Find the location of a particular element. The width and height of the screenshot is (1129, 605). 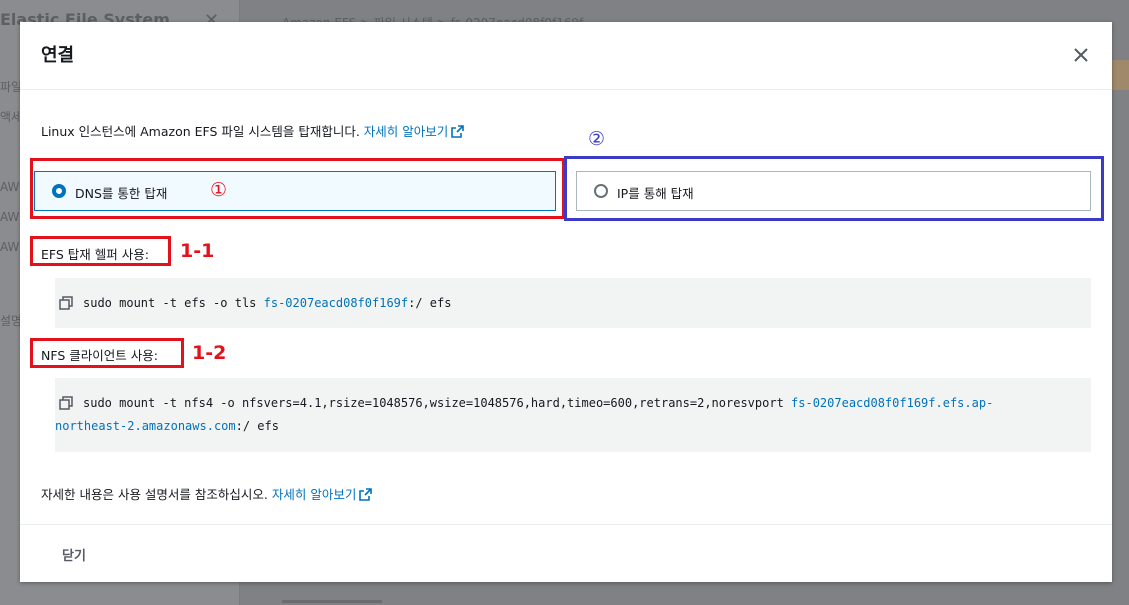

efs-helper-command-suffix: :/ efs is located at coordinates (430, 303).